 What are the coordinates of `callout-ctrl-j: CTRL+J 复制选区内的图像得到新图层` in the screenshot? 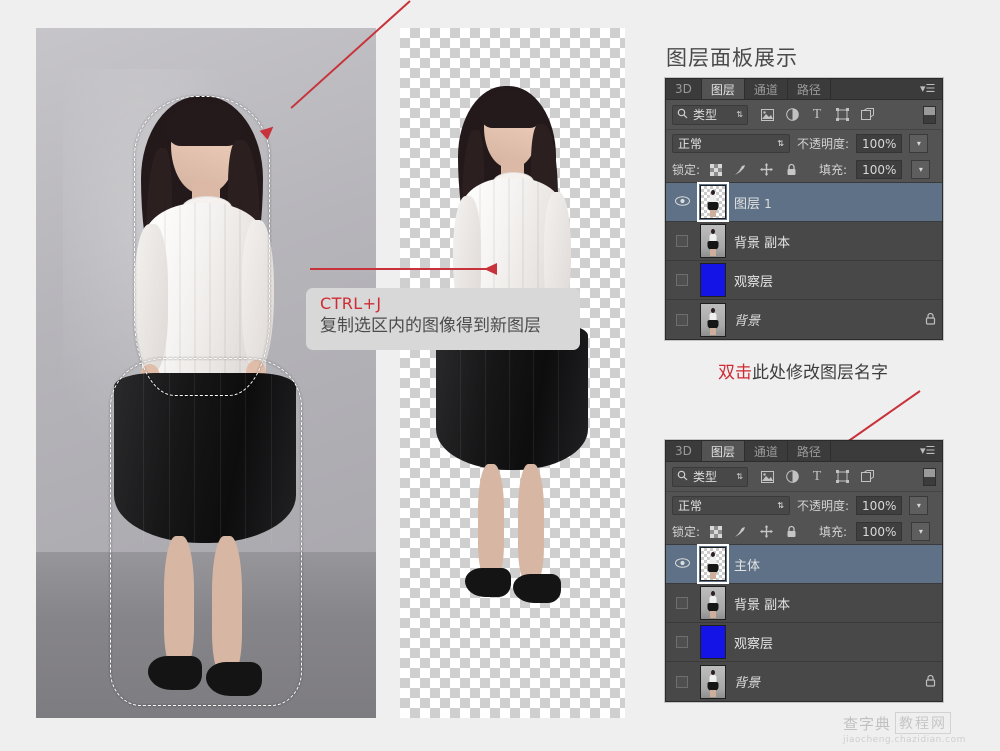 It's located at (443, 319).